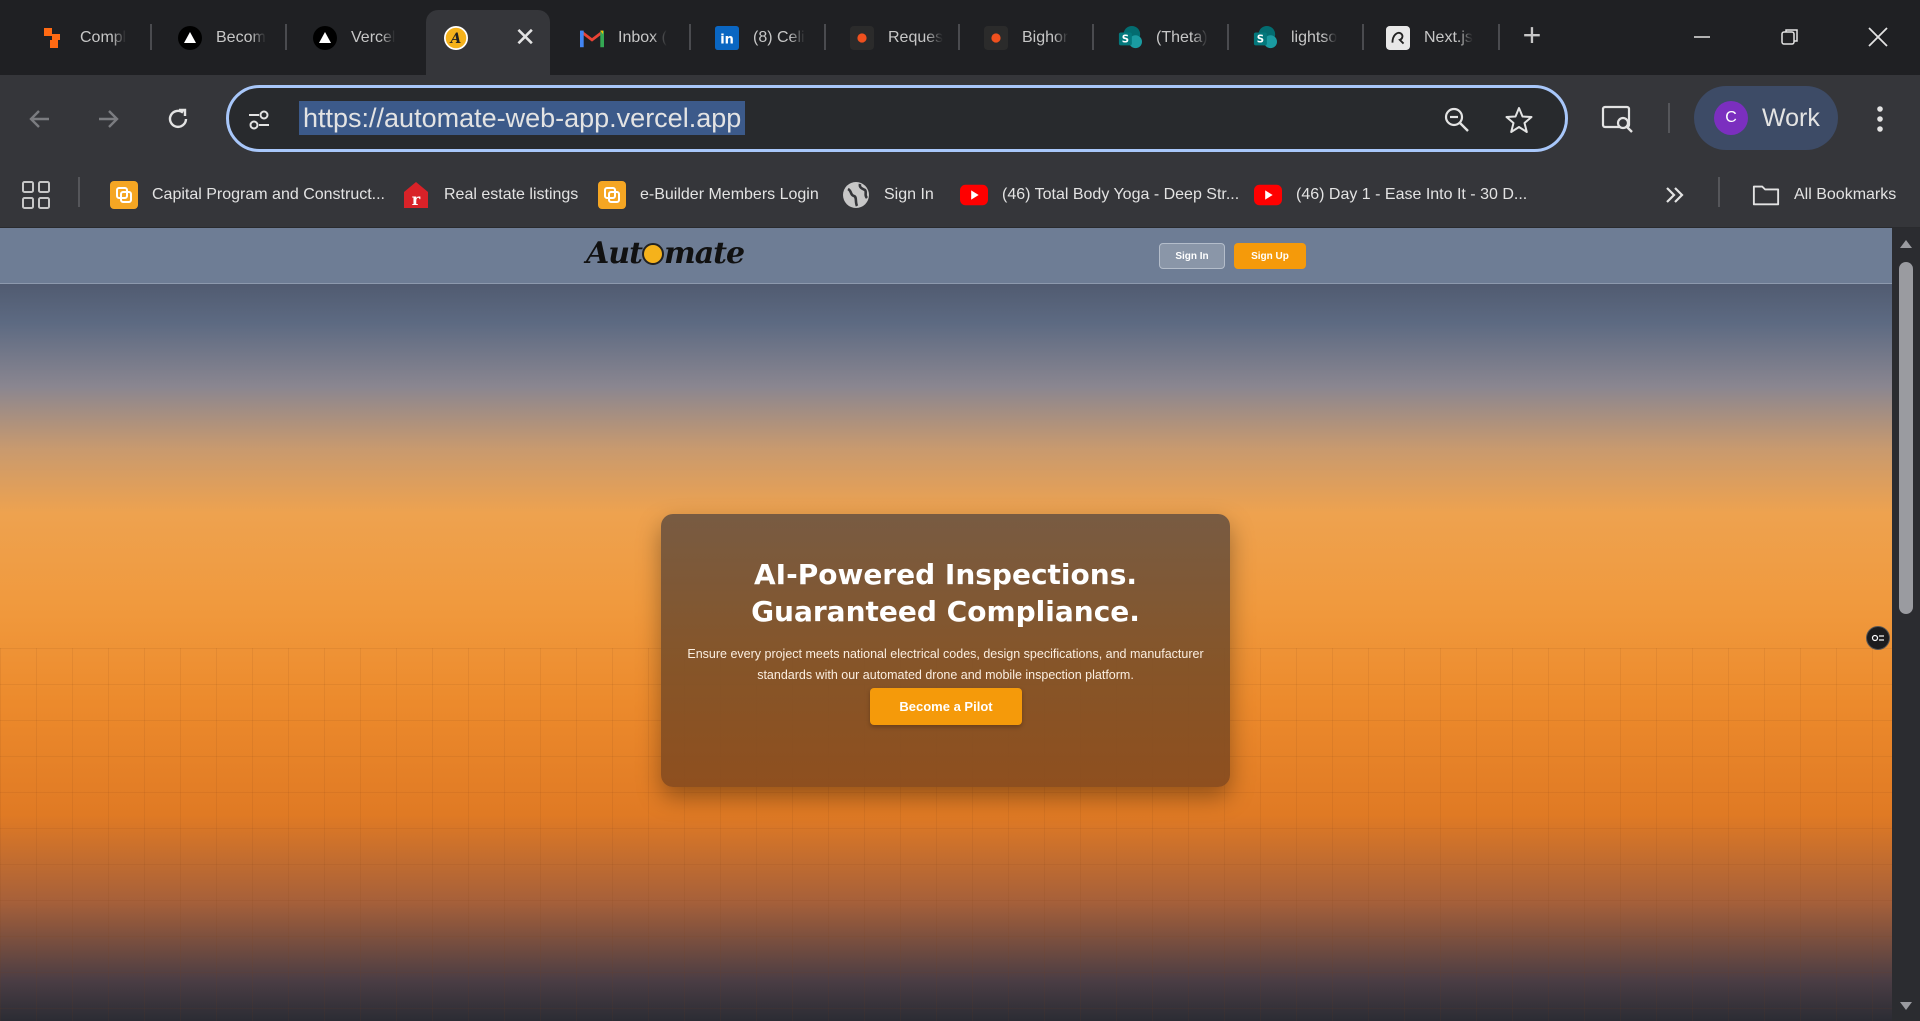  I want to click on all-bookmarks-button: All Bookmarks, so click(1824, 195).